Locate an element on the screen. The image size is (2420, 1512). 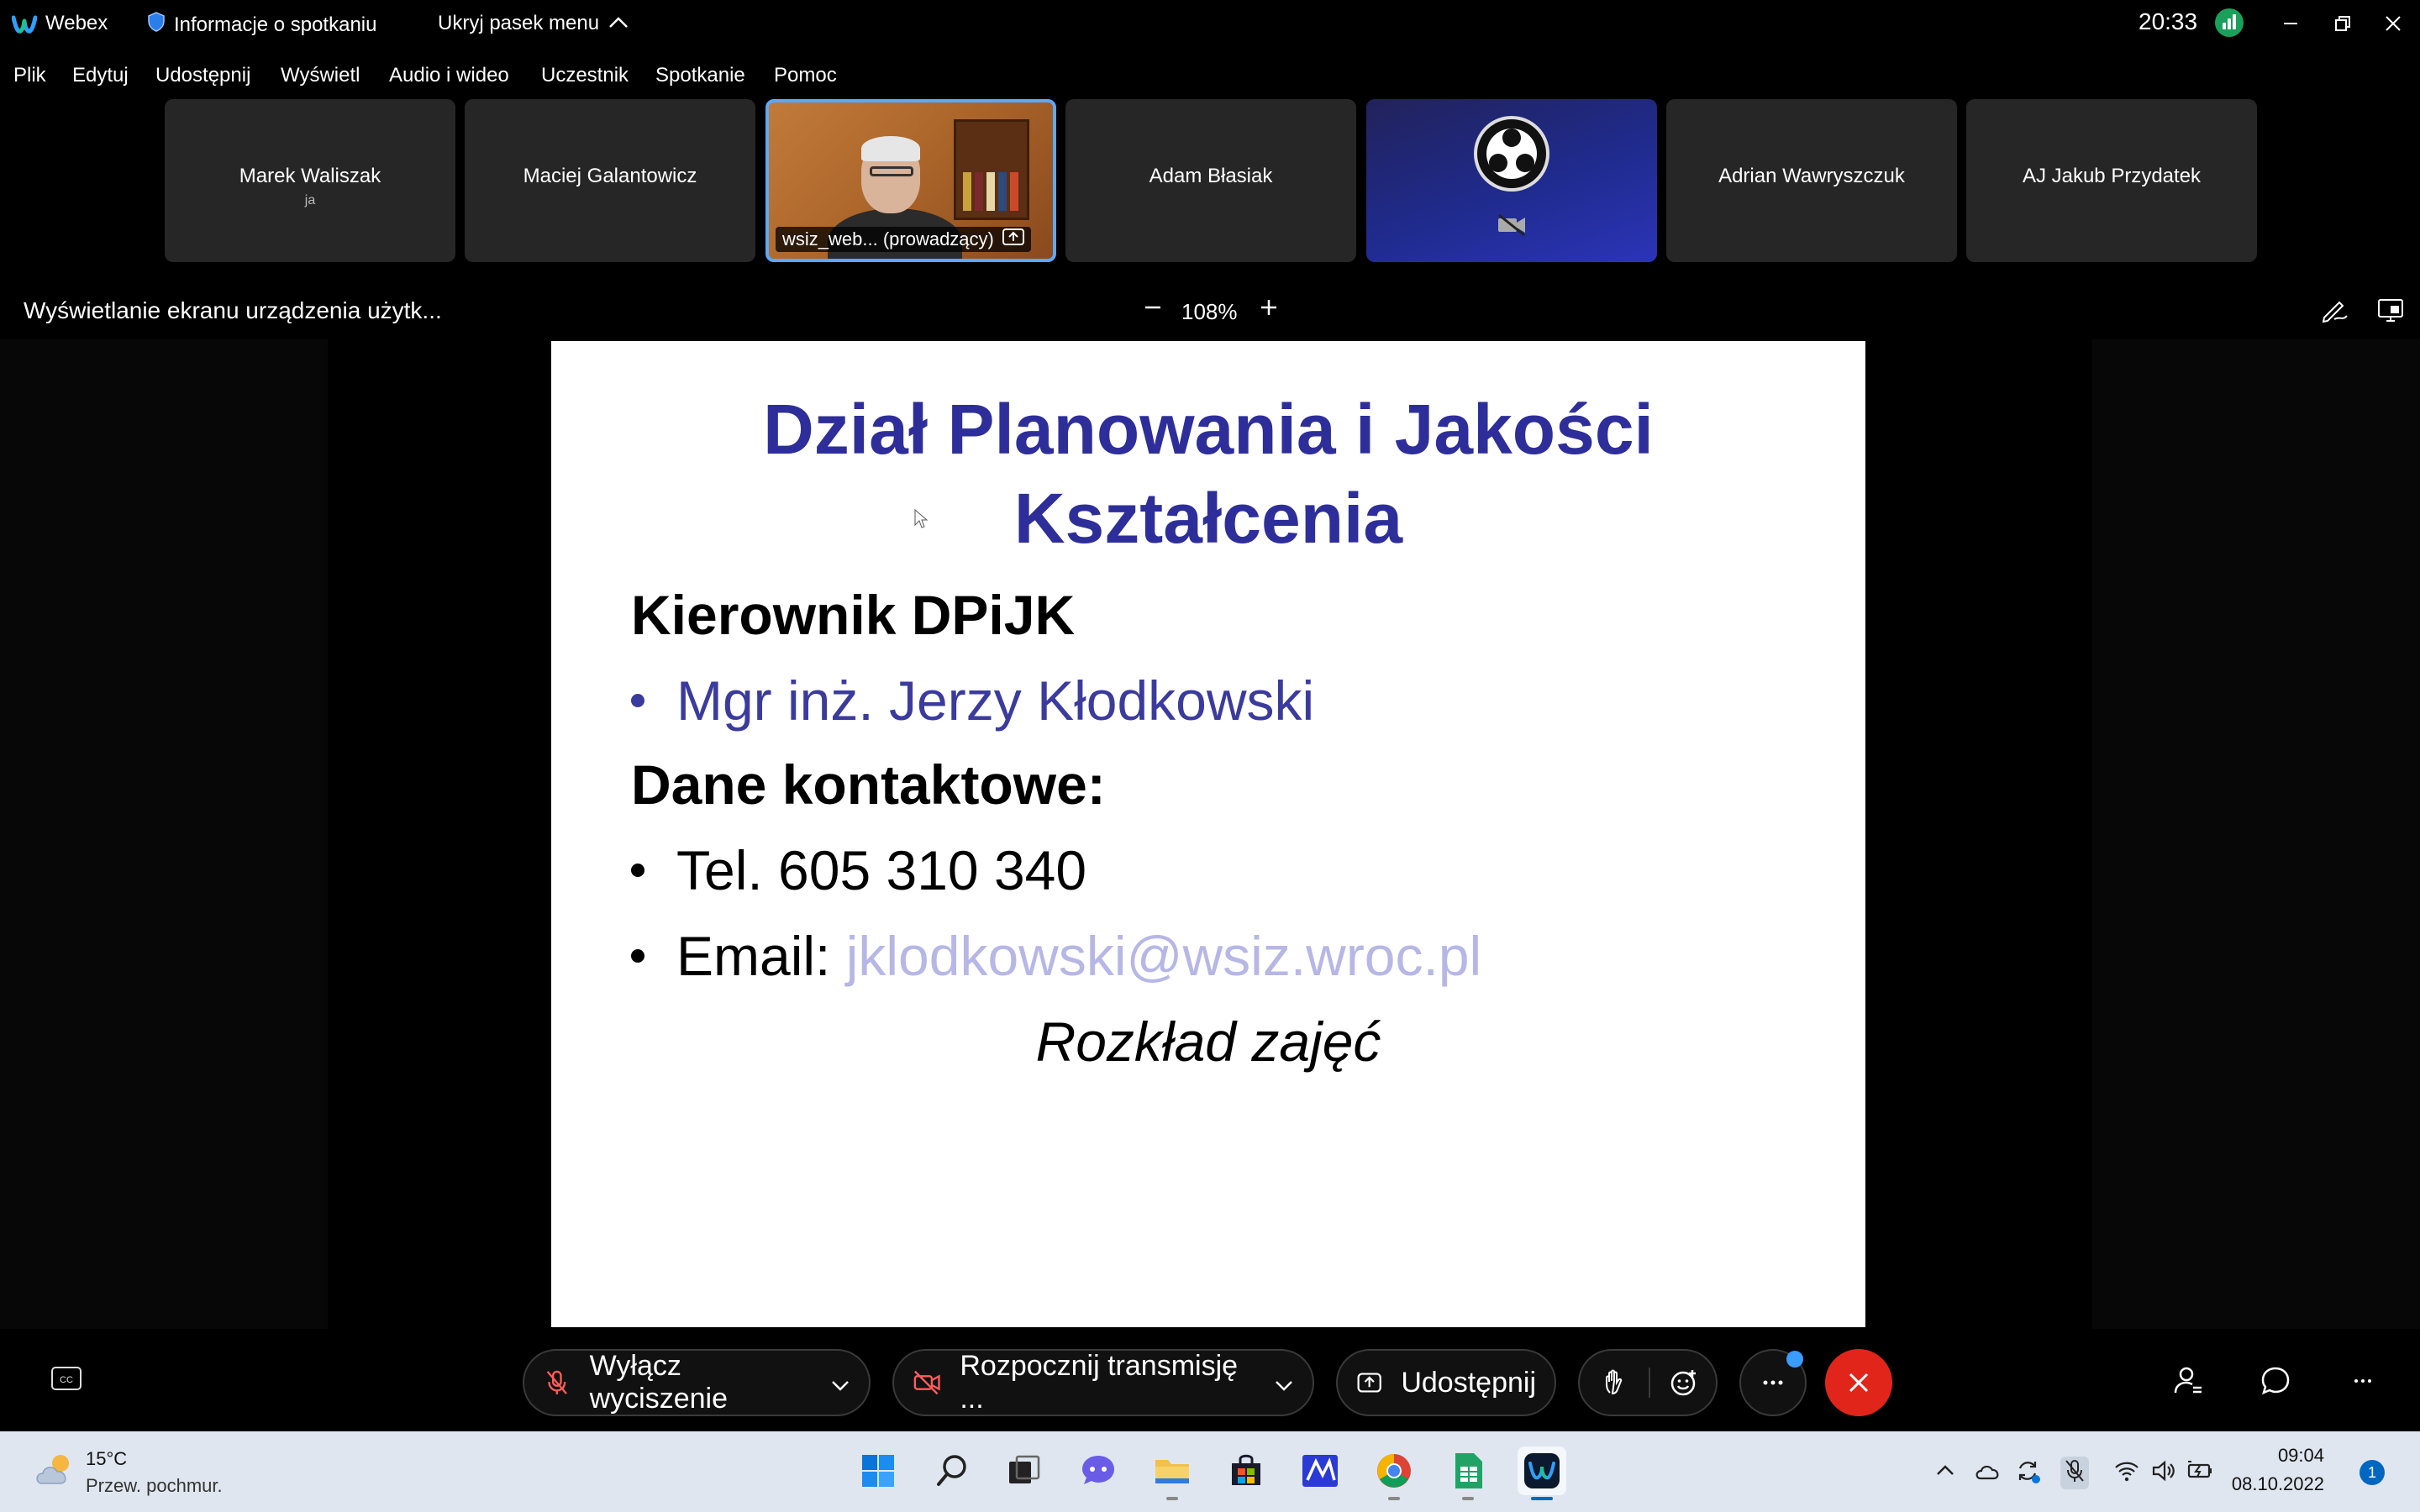
sync-button is located at coordinates (2028, 1473).